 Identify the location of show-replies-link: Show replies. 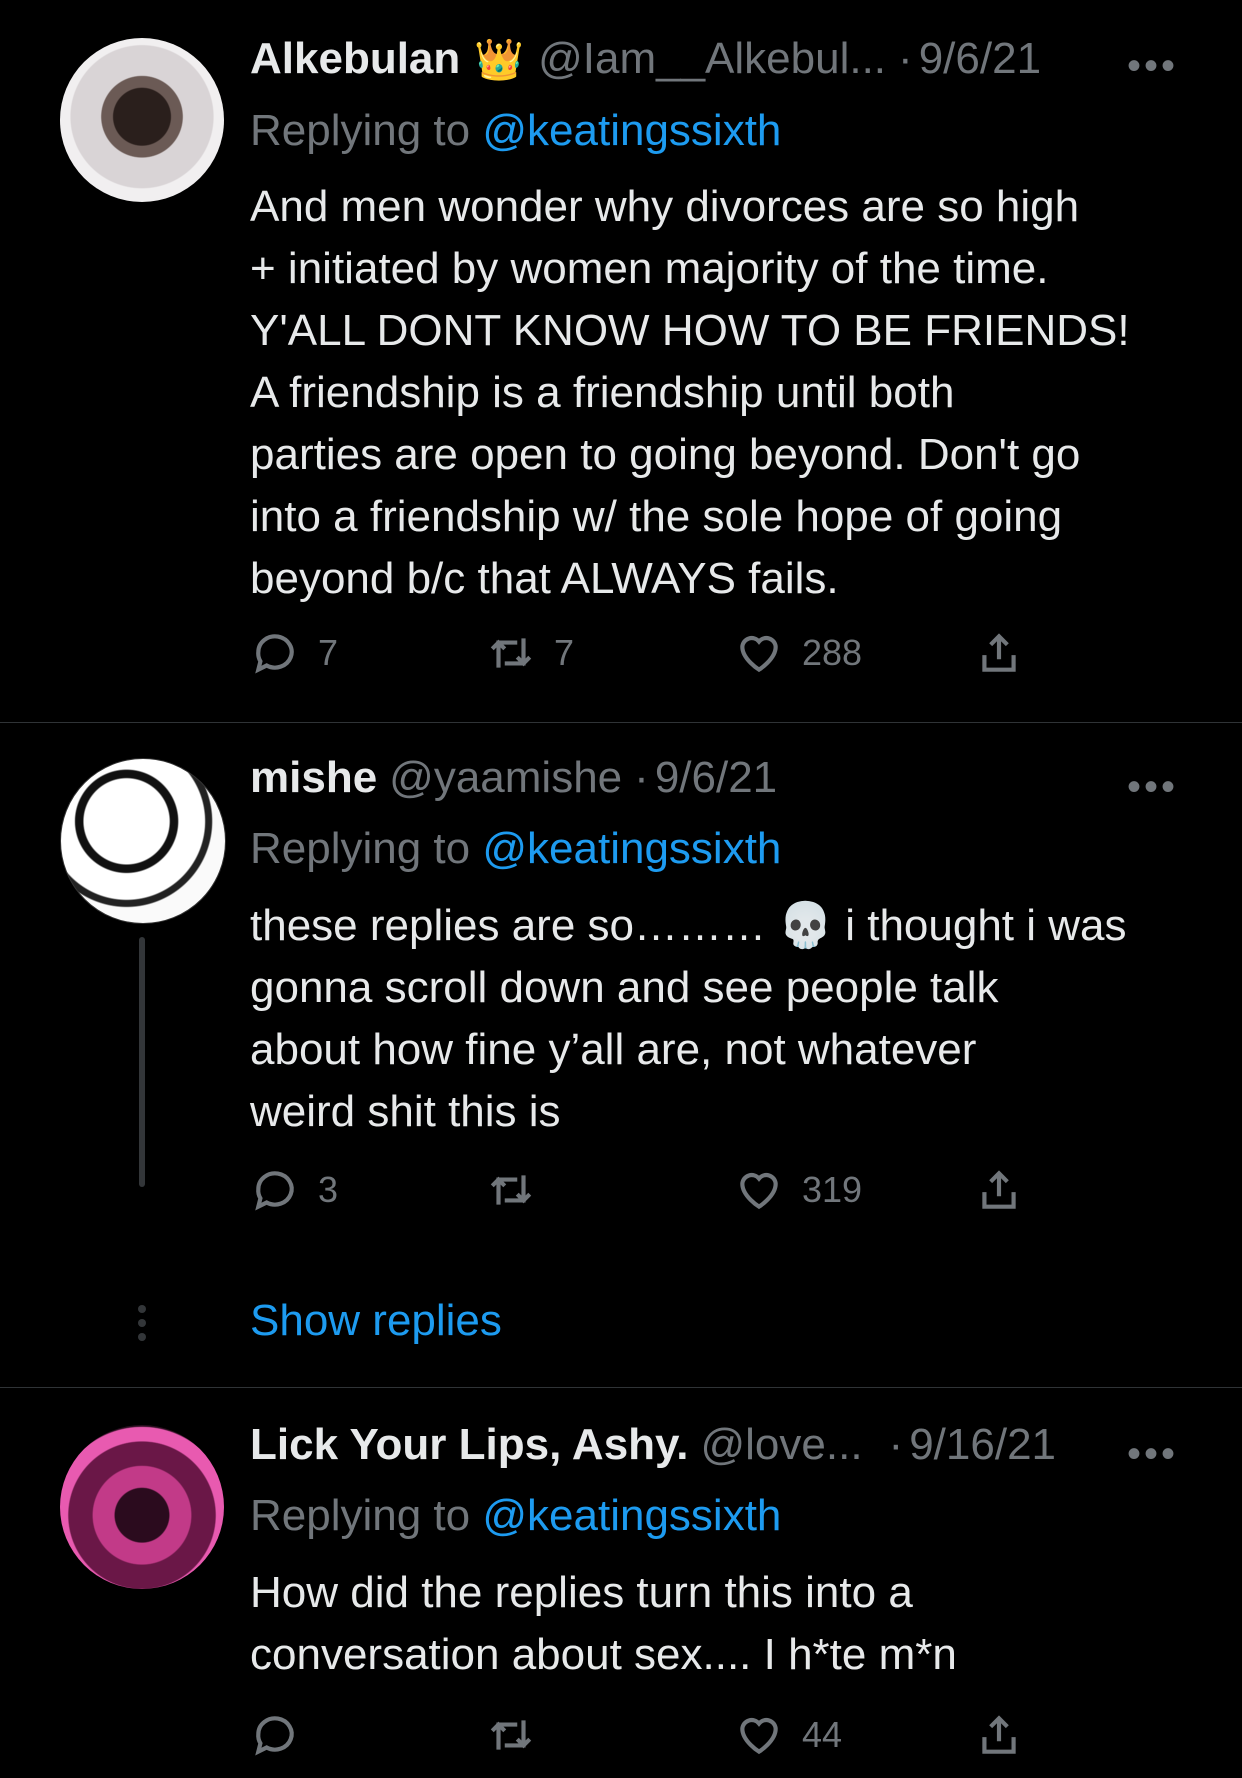
(376, 1321).